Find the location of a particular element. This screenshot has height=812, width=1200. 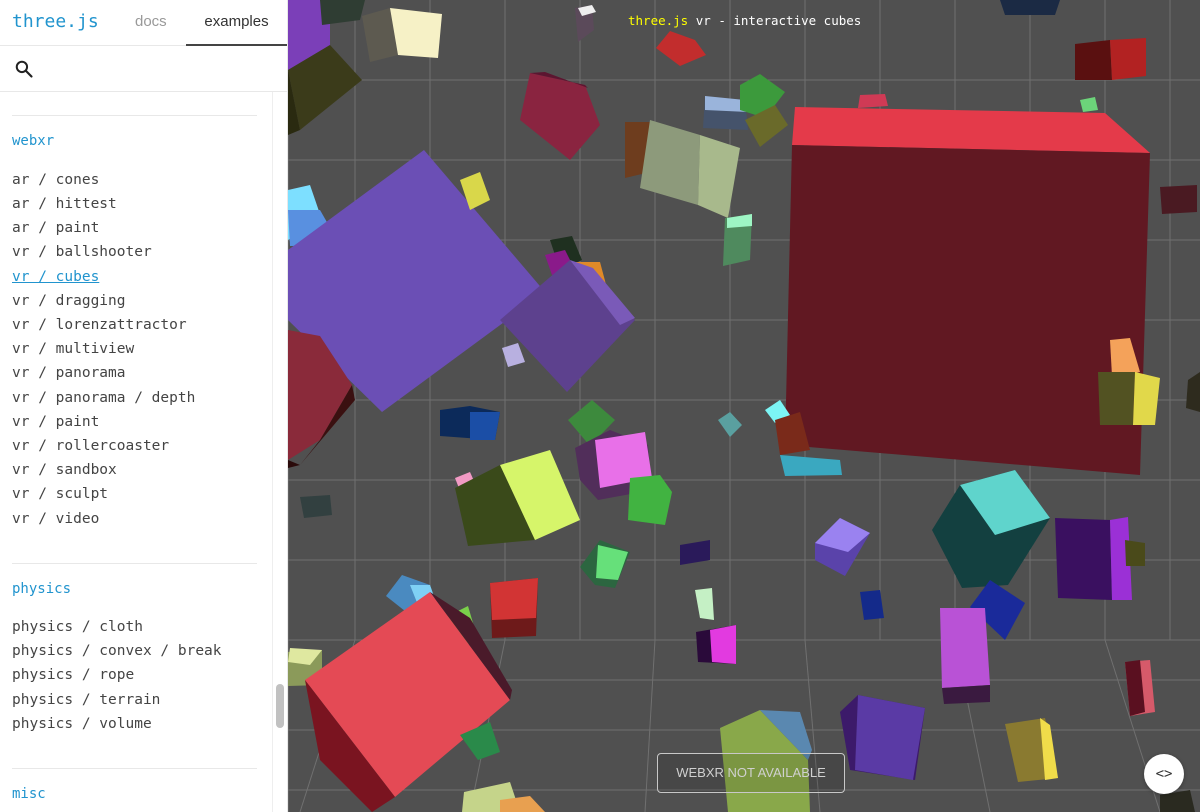

search-icon is located at coordinates (24, 69).